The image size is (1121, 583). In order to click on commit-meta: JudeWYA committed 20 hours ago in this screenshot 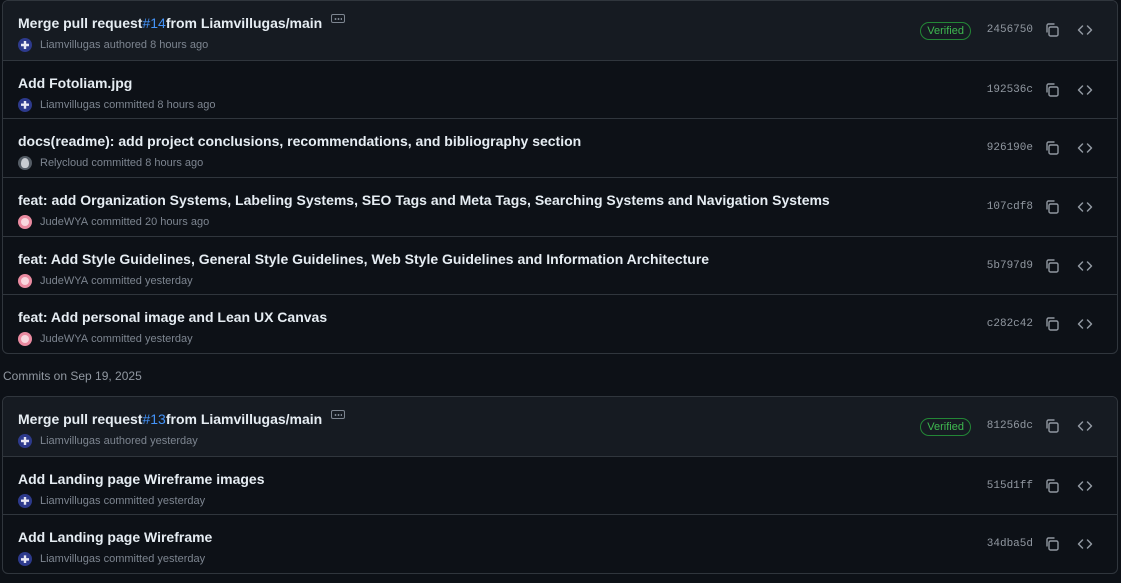, I will do `click(114, 222)`.